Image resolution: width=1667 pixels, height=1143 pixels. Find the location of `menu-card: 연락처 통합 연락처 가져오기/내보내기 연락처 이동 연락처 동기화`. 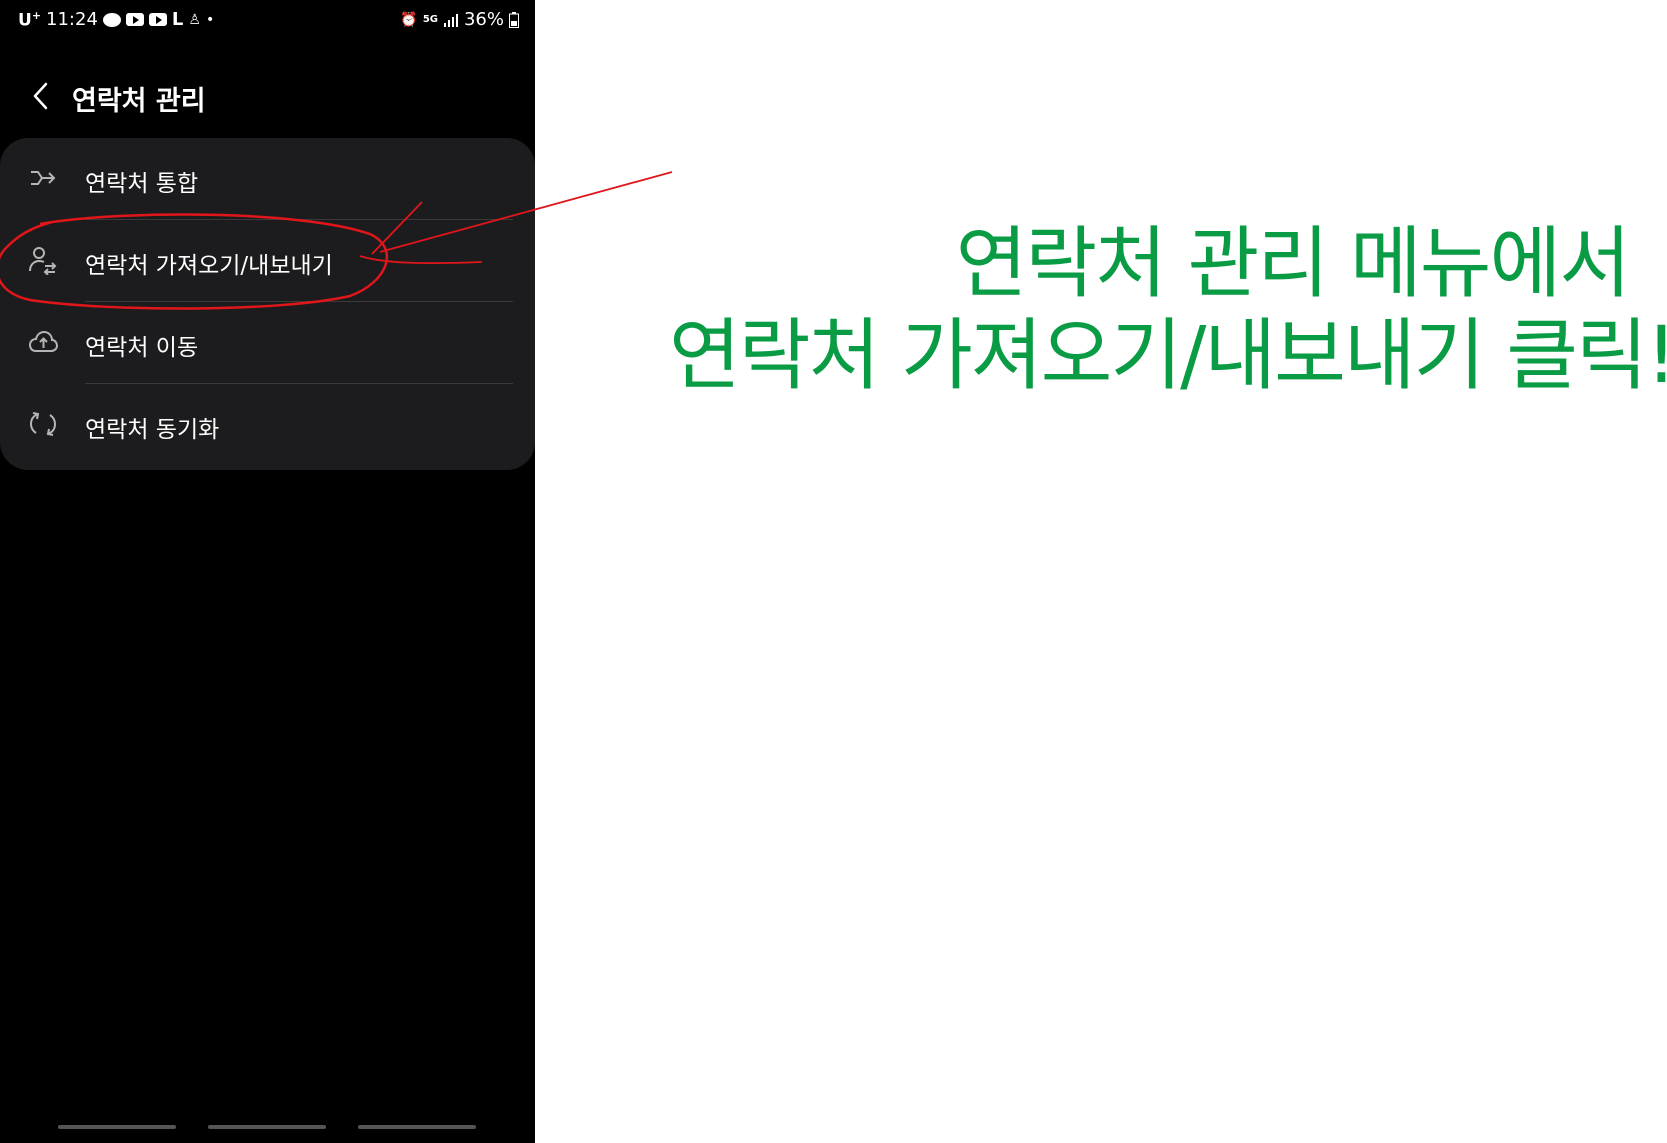

menu-card: 연락처 통합 연락처 가져오기/내보내기 연락처 이동 연락처 동기화 is located at coordinates (267, 304).